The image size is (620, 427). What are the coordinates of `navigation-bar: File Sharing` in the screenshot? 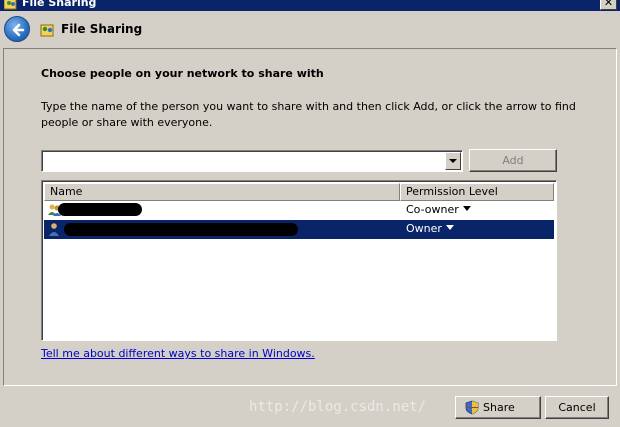 It's located at (310, 29).